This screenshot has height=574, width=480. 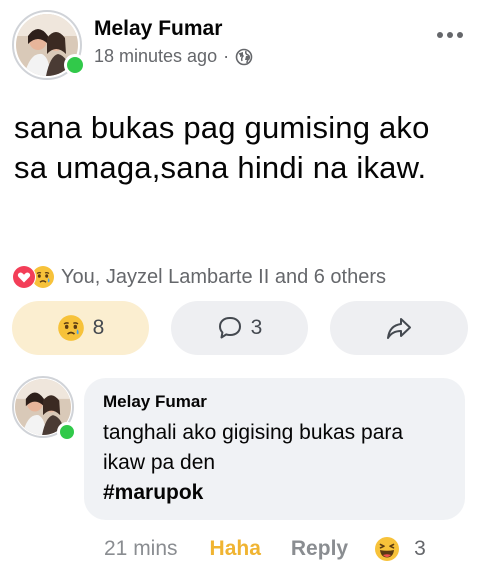 I want to click on comment-count: 3, so click(x=256, y=327).